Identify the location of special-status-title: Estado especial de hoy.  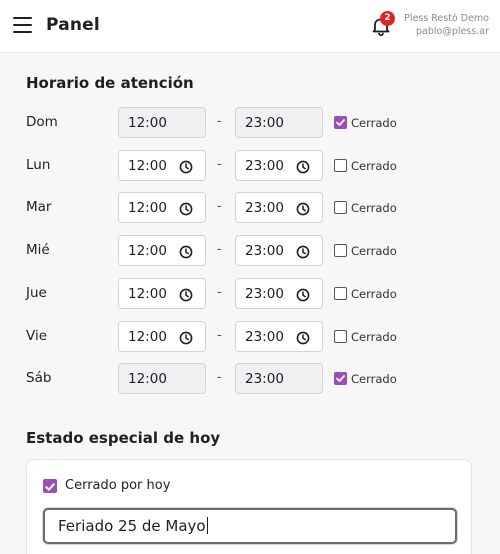
(123, 438).